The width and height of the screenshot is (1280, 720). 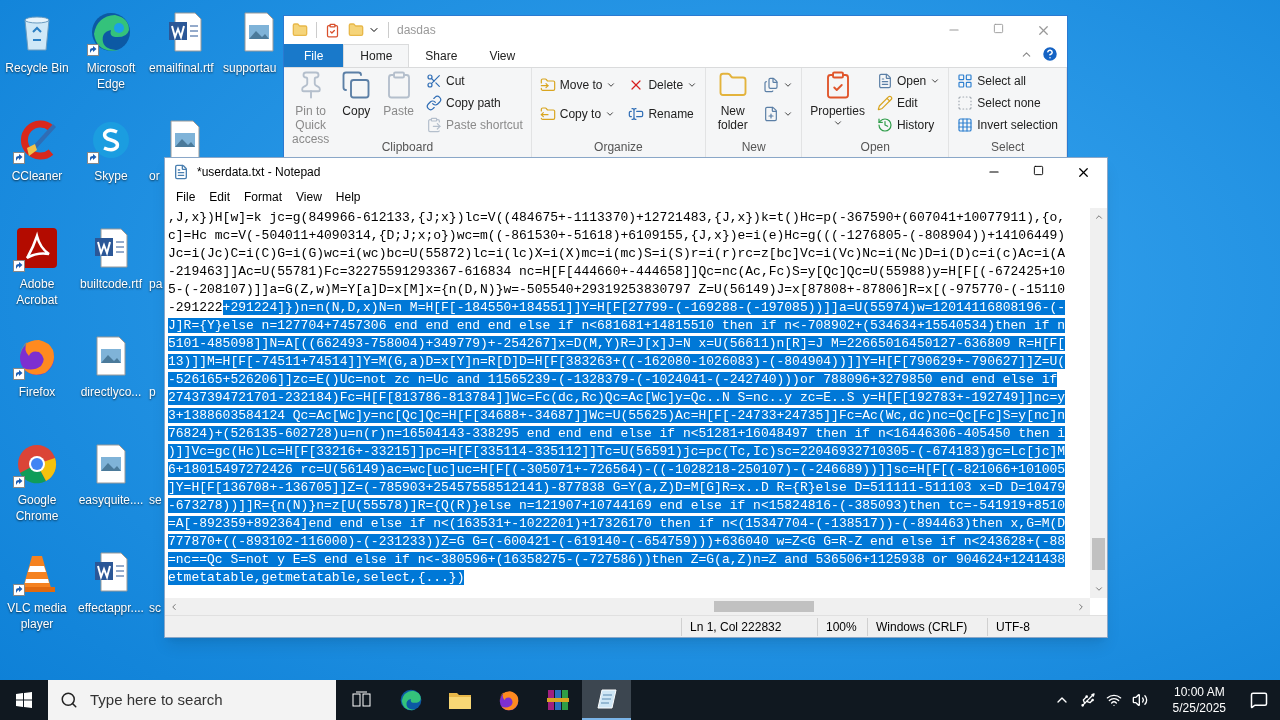 I want to click on group-label: New, so click(x=753, y=147).